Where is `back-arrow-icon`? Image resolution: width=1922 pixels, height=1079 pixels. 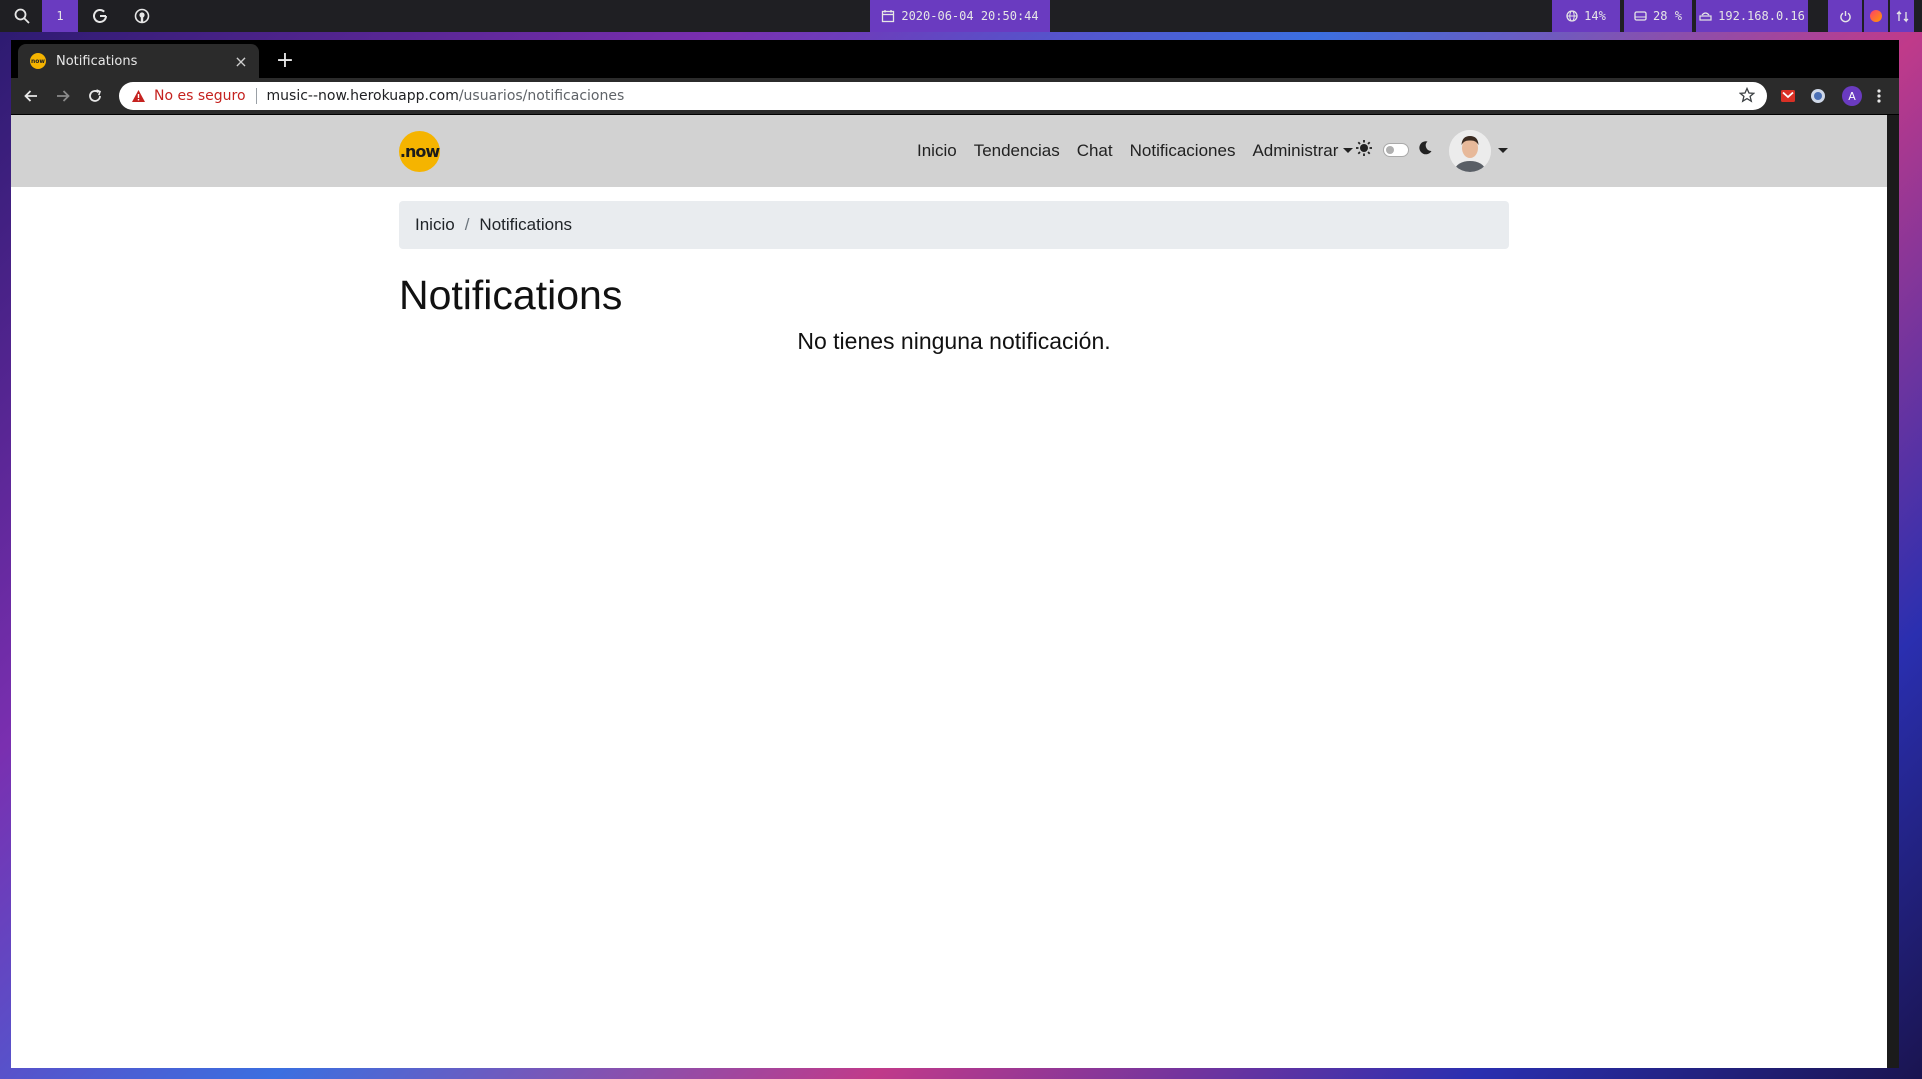
back-arrow-icon is located at coordinates (31, 96).